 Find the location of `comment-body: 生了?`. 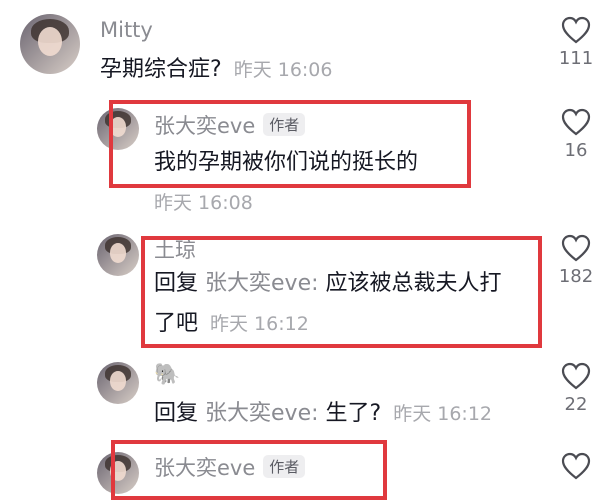

comment-body: 生了? is located at coordinates (353, 413).